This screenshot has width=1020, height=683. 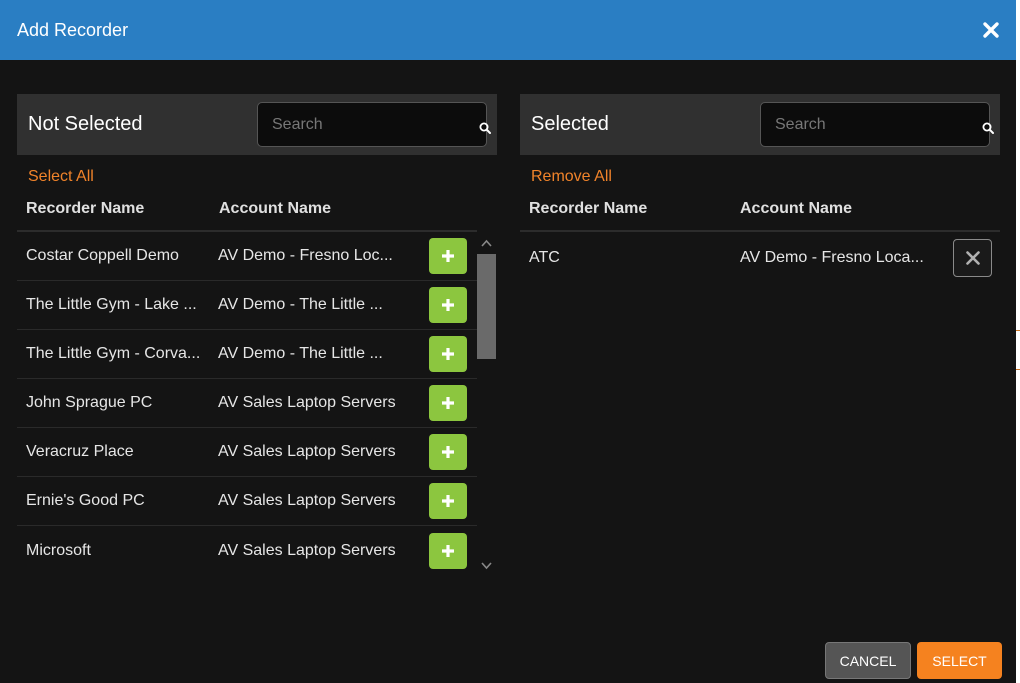 I want to click on not-selected-heading: Not Selected, so click(x=85, y=124).